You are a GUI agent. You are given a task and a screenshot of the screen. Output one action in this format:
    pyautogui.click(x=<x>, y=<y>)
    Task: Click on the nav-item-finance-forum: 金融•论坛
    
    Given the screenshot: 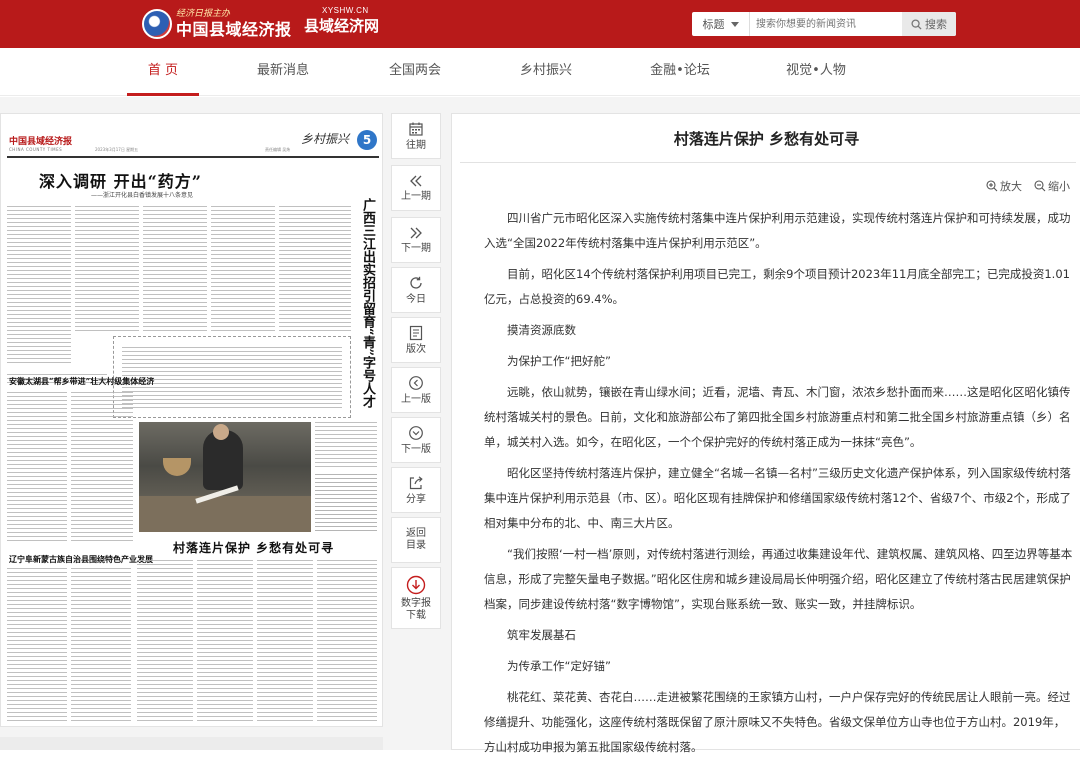 What is the action you would take?
    pyautogui.click(x=680, y=72)
    